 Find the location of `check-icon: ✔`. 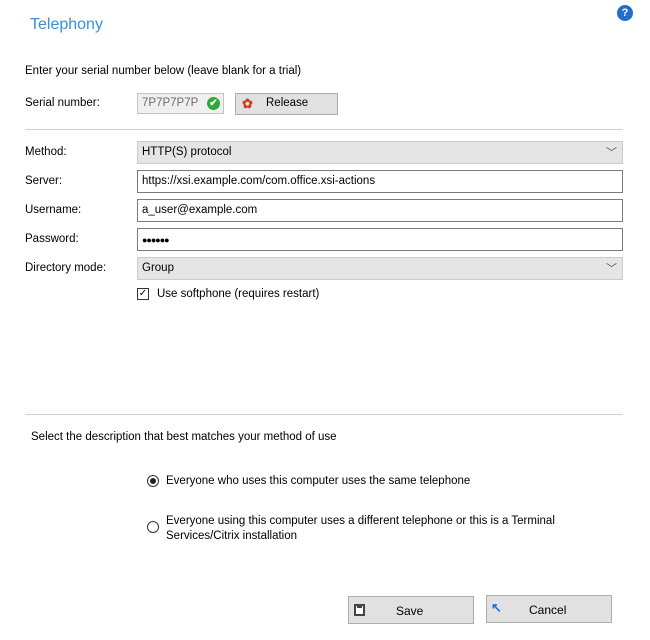

check-icon: ✔ is located at coordinates (213, 103).